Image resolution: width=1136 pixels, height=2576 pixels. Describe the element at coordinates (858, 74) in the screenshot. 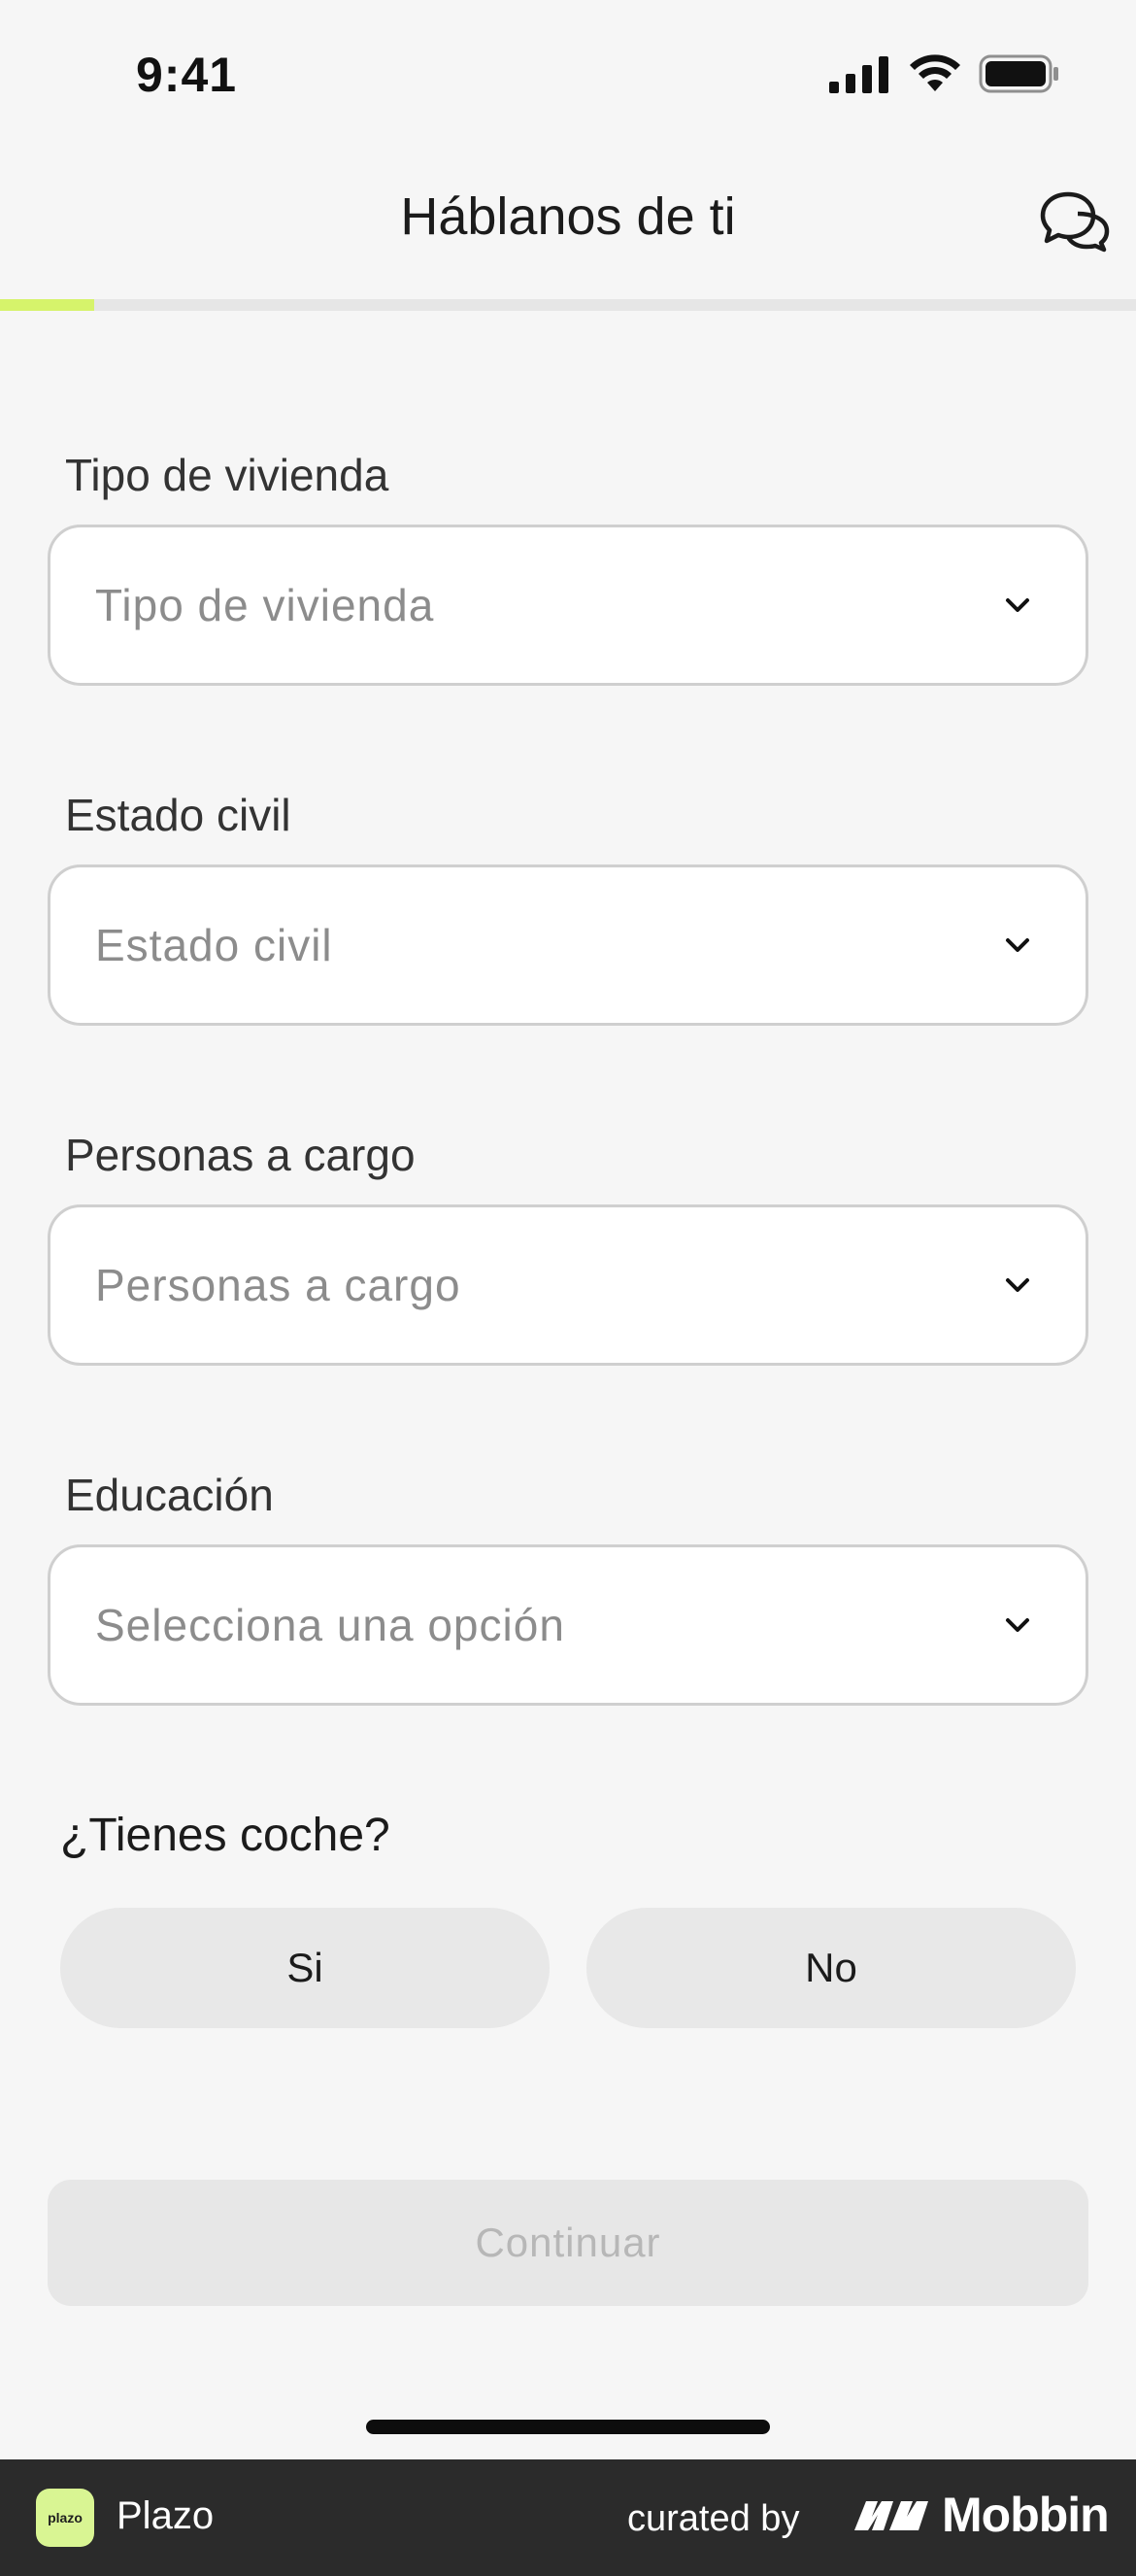

I see `cellular-signal-icon` at that location.